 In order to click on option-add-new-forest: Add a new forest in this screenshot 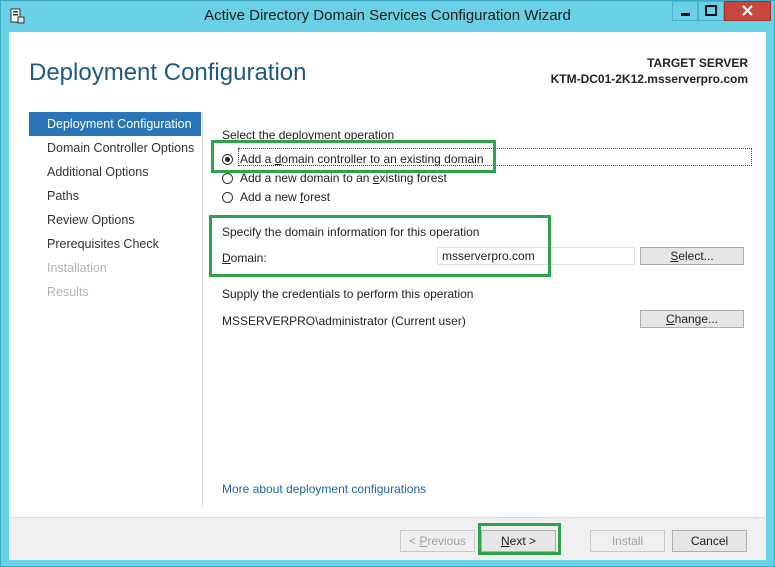, I will do `click(276, 197)`.